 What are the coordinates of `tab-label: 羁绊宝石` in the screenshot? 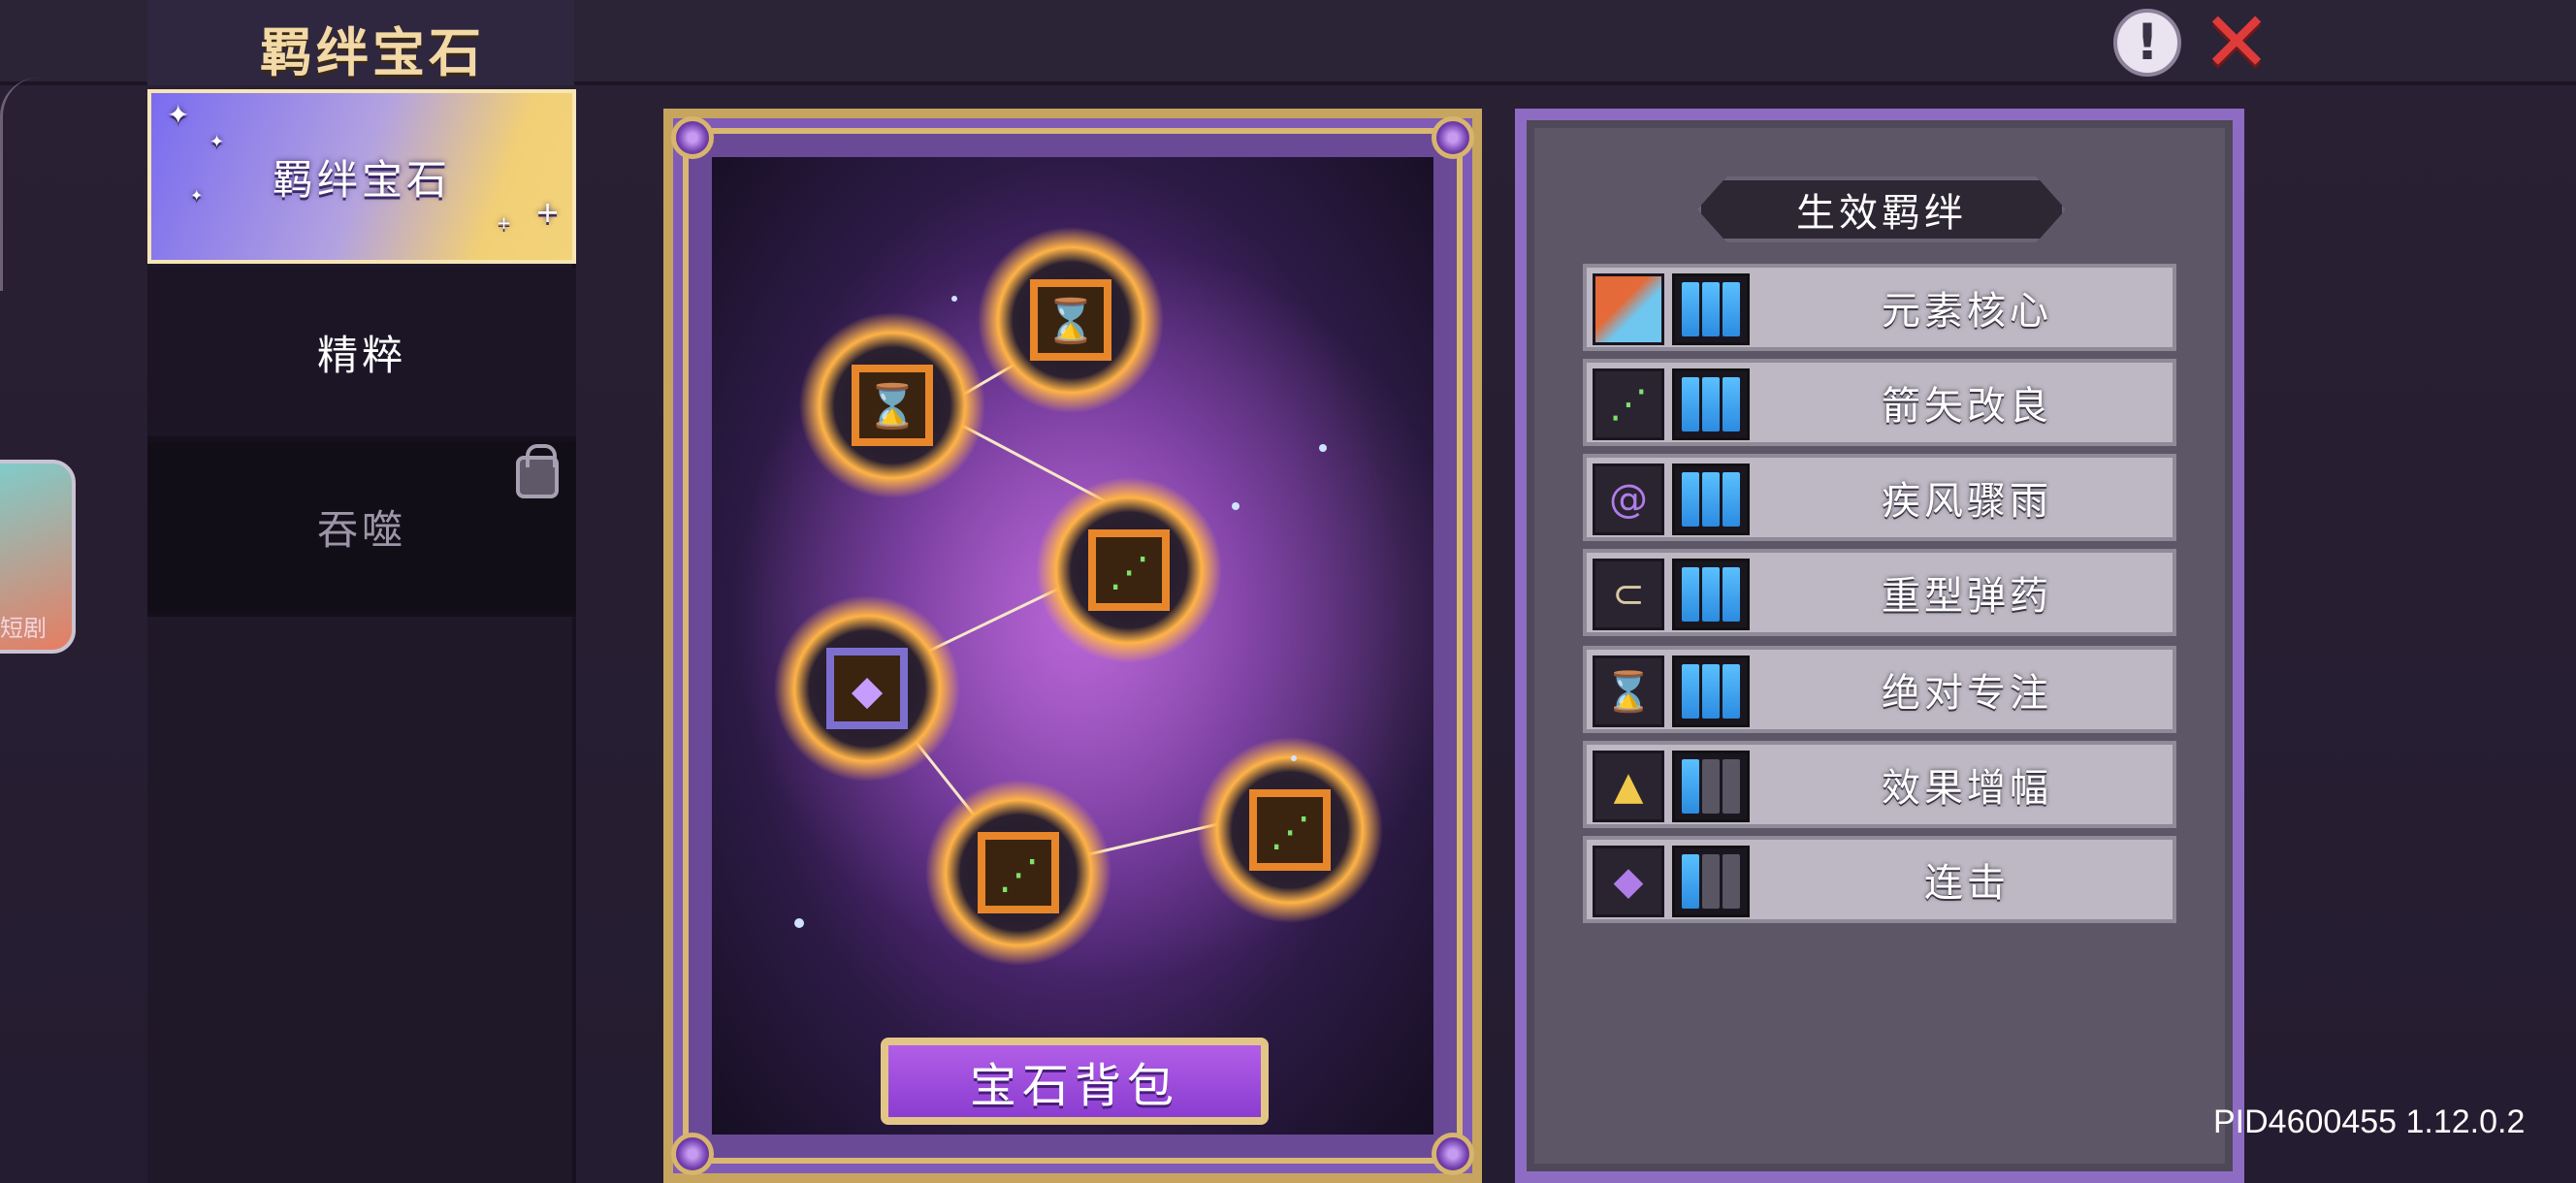 It's located at (361, 179).